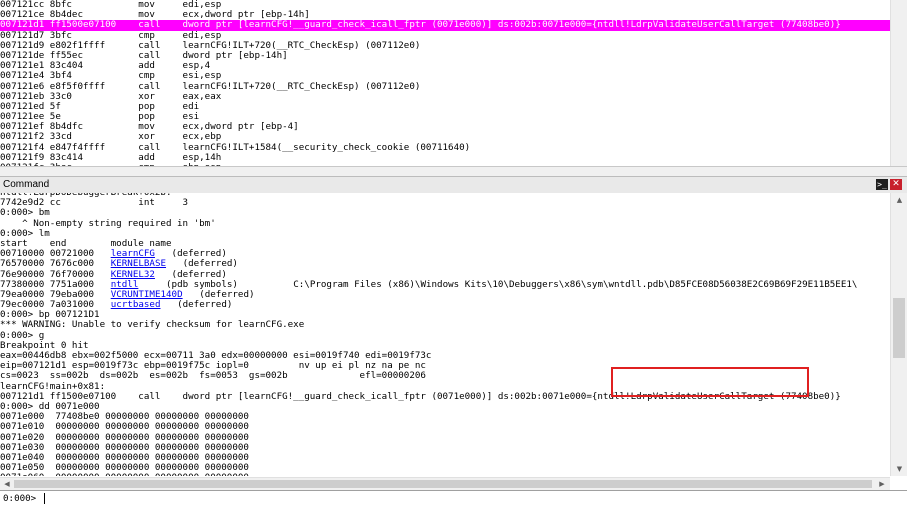  I want to click on output-line: 7742e9d2 cc int 3, so click(94, 203).